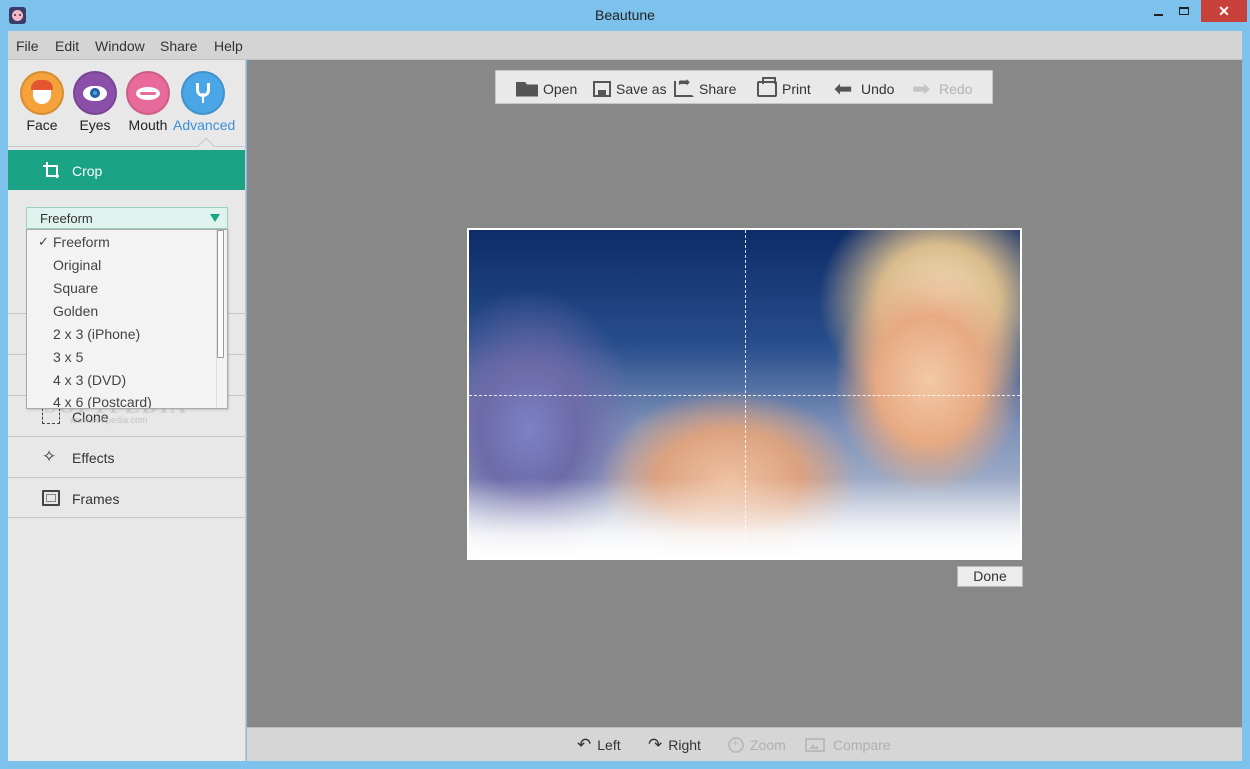  I want to click on zoom-button: Zoom, so click(757, 744).